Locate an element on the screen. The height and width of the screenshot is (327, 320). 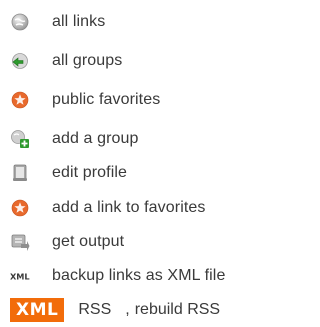
menu-item-add-a-group: add a group is located at coordinates (74, 139).